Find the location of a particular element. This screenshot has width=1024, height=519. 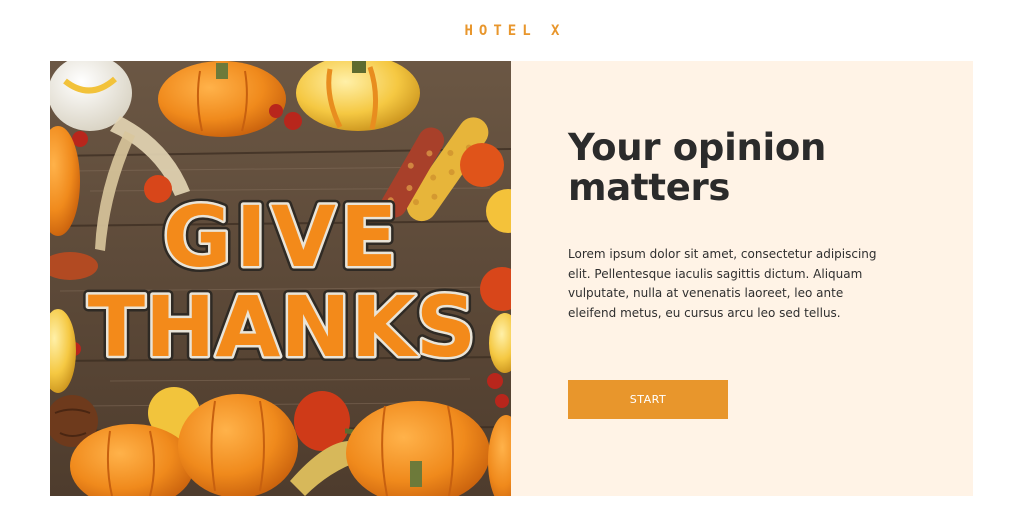

site-header: HOTEL X is located at coordinates (512, 30).